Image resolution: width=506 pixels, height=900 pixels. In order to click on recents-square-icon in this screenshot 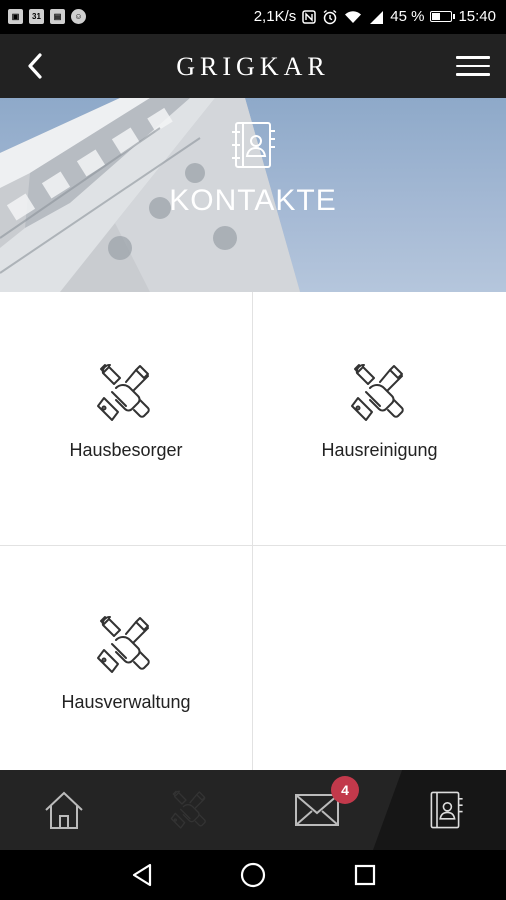, I will do `click(365, 875)`.